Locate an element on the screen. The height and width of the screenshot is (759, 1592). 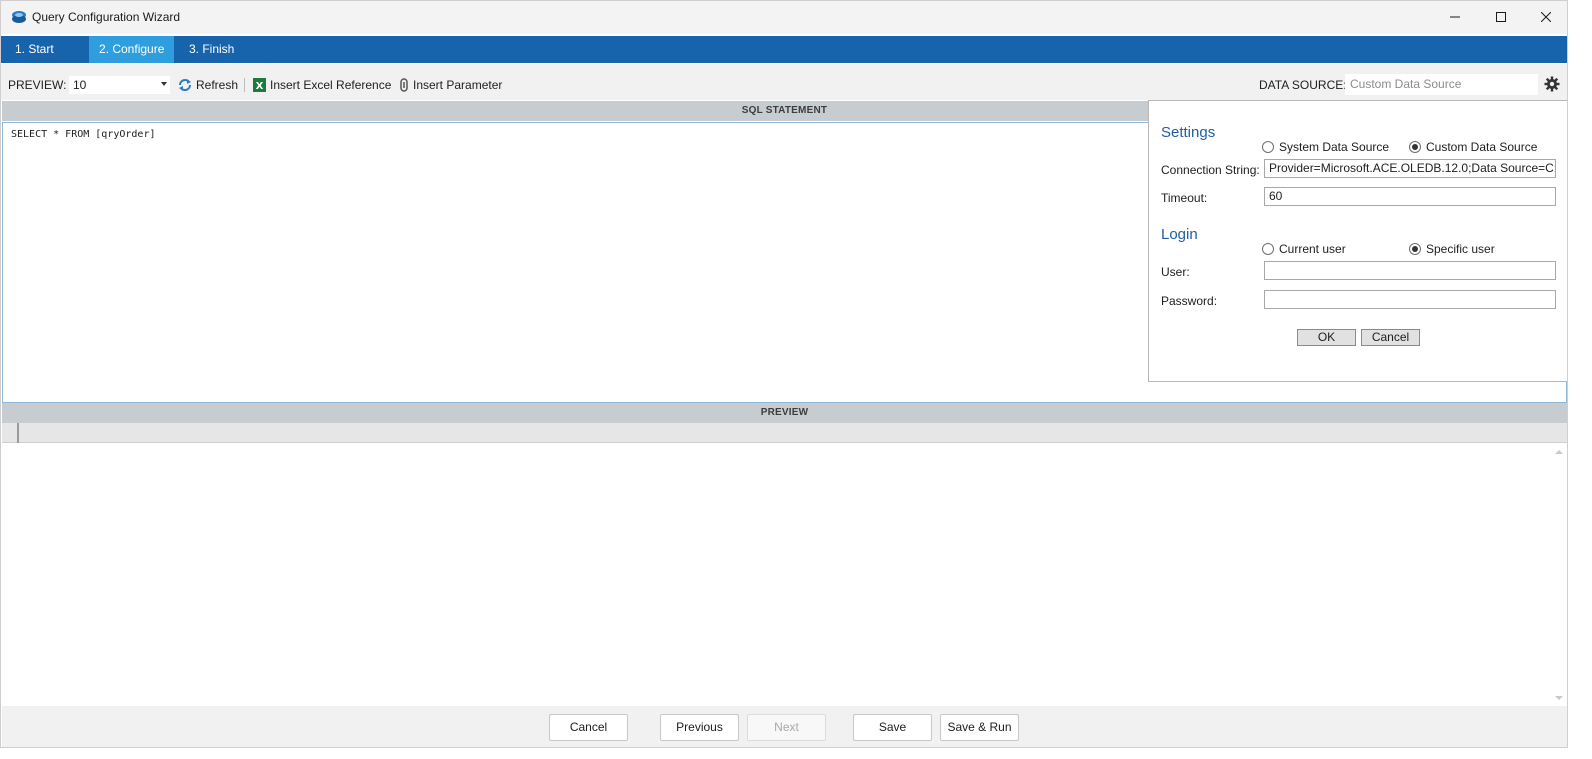
sql-statement-text: SELECT * FROM [qryOrder] is located at coordinates (83, 134).